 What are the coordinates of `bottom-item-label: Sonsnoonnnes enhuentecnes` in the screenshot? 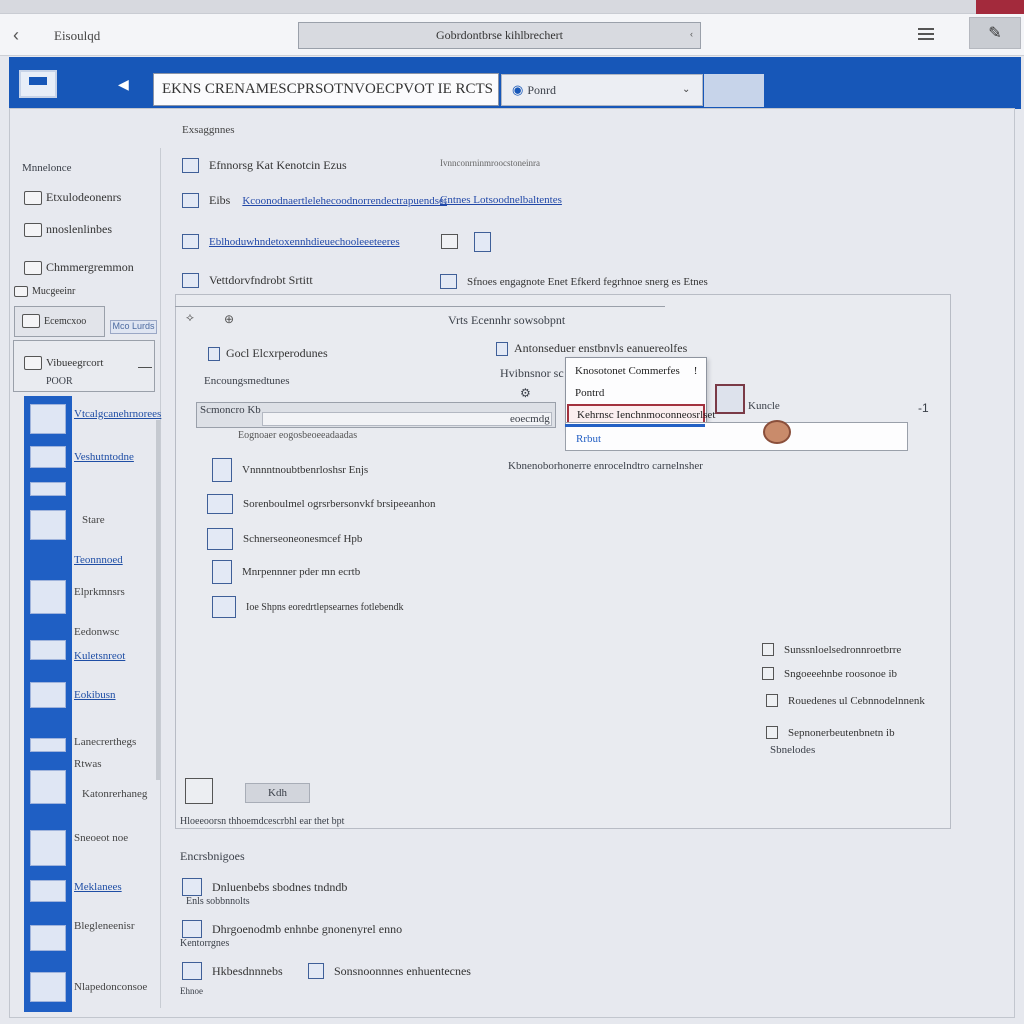 It's located at (402, 970).